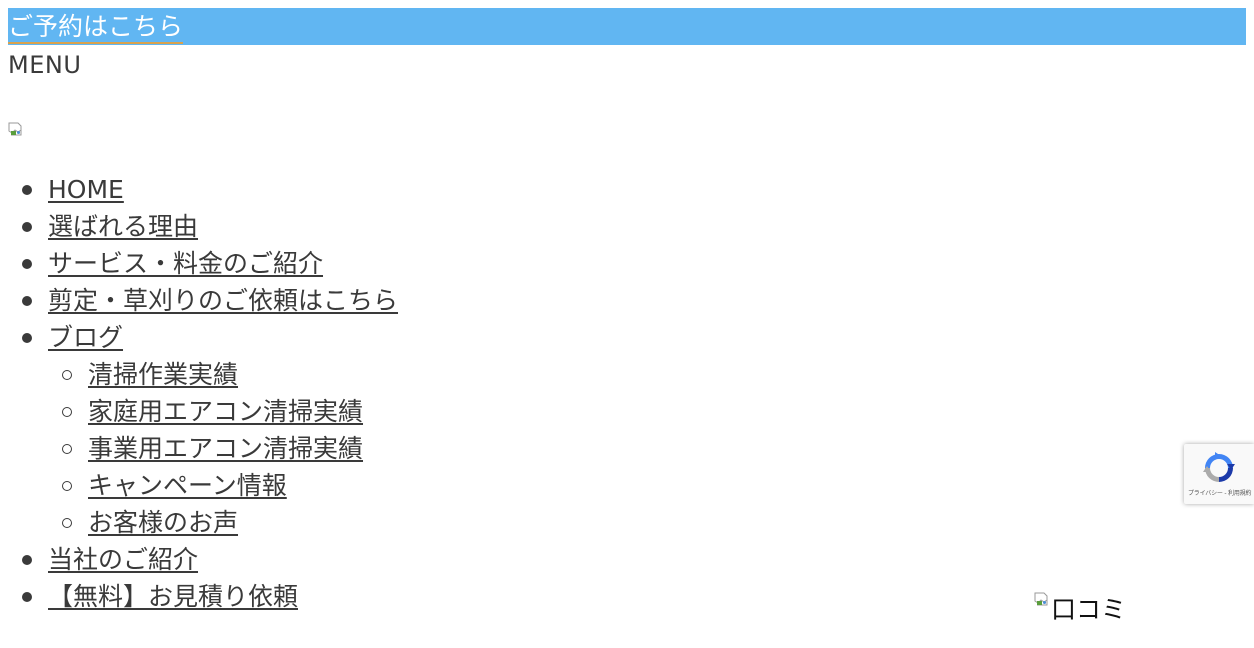  I want to click on reserve-link: ご予約はこちら, so click(96, 28).